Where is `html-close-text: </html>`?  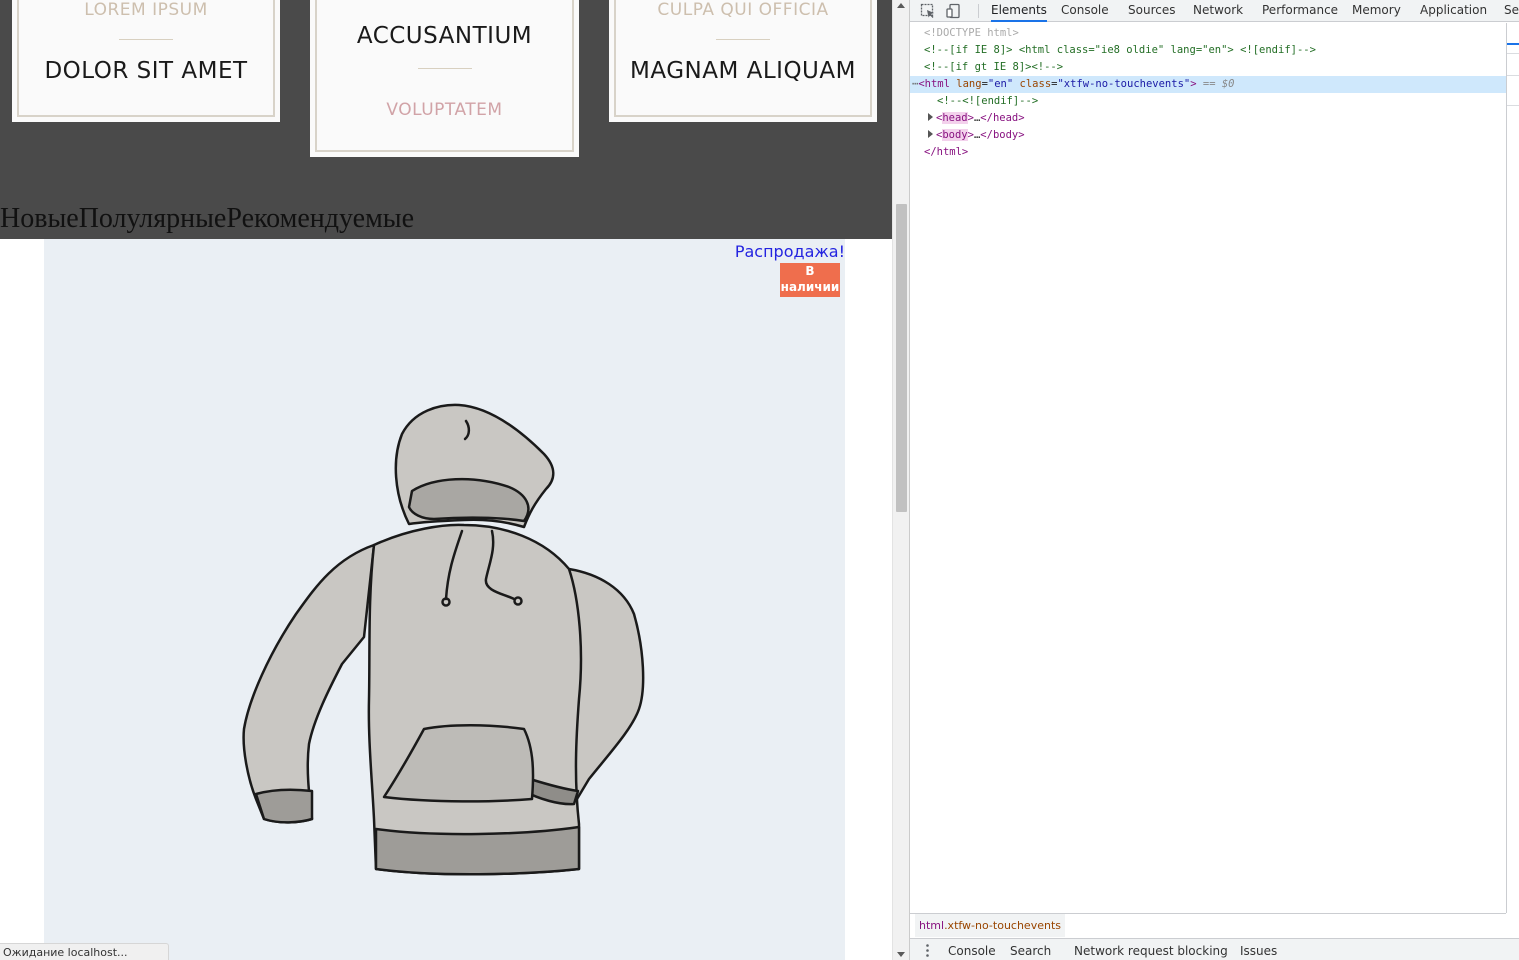
html-close-text: </html> is located at coordinates (946, 152).